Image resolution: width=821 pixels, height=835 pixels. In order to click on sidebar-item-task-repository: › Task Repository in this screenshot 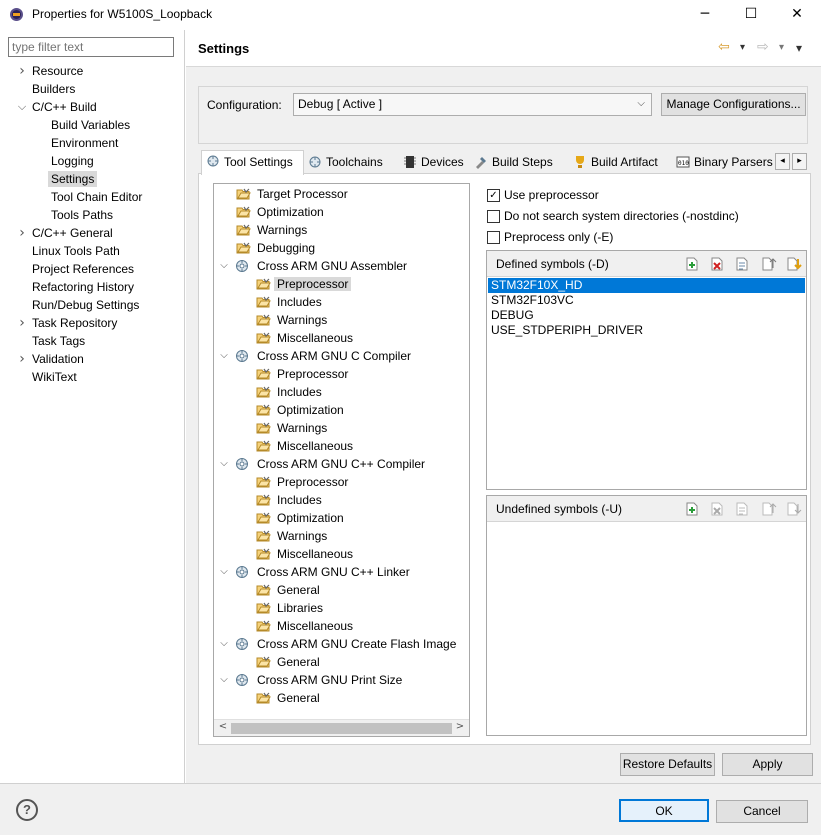, I will do `click(68, 323)`.